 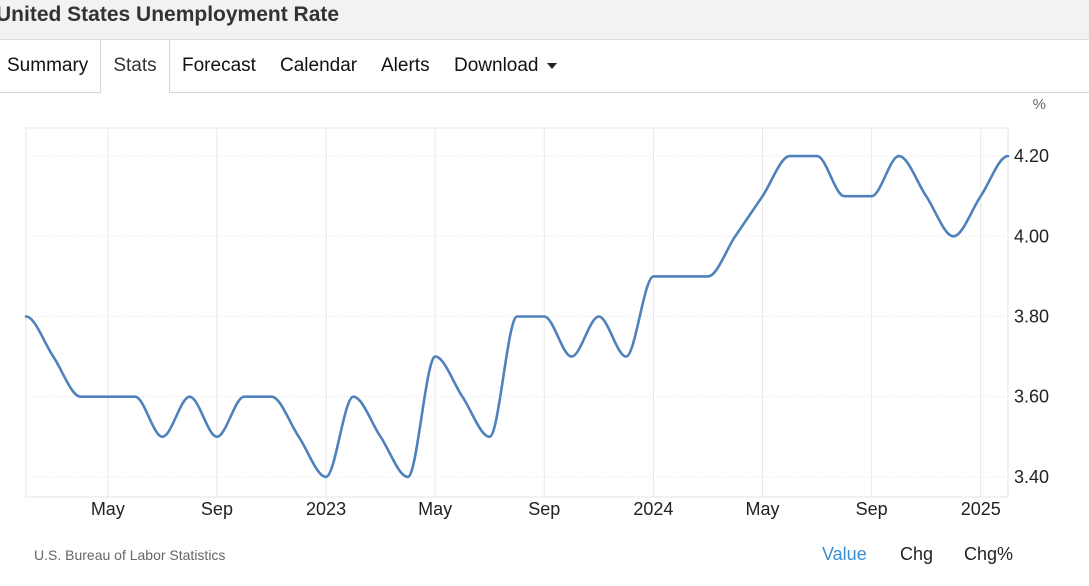 What do you see at coordinates (988, 554) in the screenshot?
I see `mode-chg-percent: Chg%` at bounding box center [988, 554].